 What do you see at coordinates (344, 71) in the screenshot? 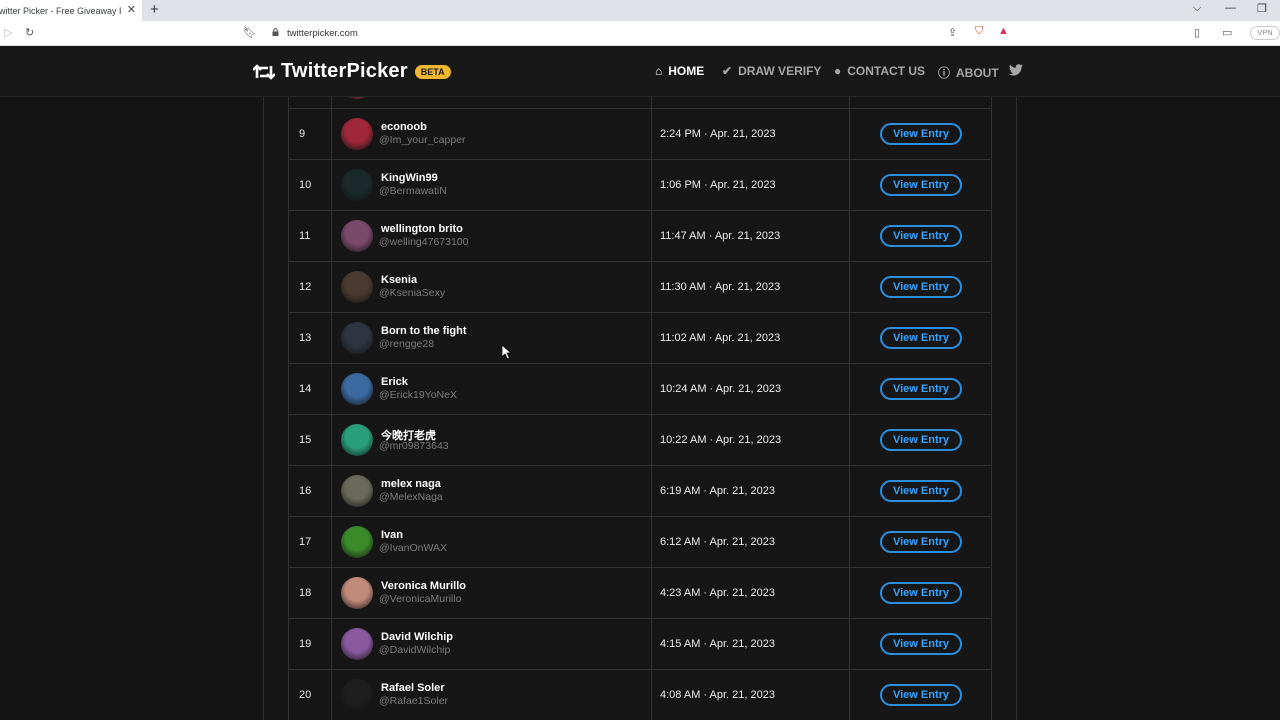
I see `brand-name: TwitterPicker` at bounding box center [344, 71].